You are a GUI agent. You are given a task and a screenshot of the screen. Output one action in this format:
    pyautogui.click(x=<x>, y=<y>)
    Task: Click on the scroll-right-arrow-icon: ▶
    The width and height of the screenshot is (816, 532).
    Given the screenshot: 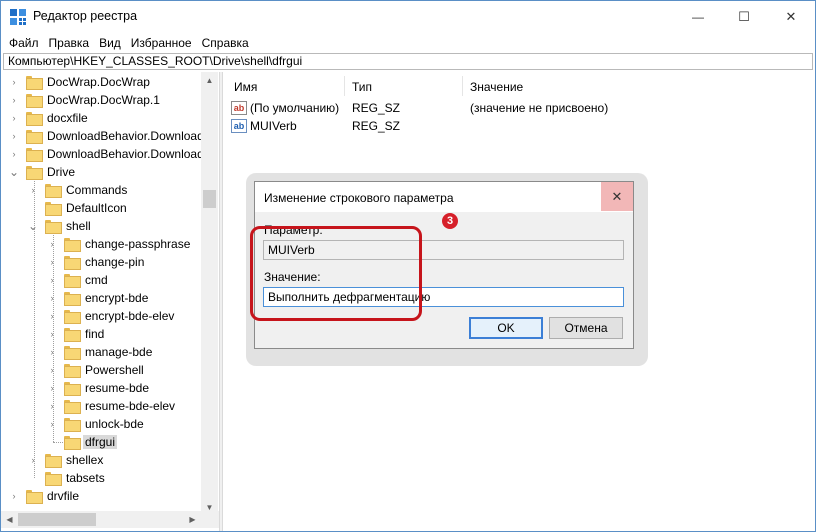 What is the action you would take?
    pyautogui.click(x=192, y=519)
    